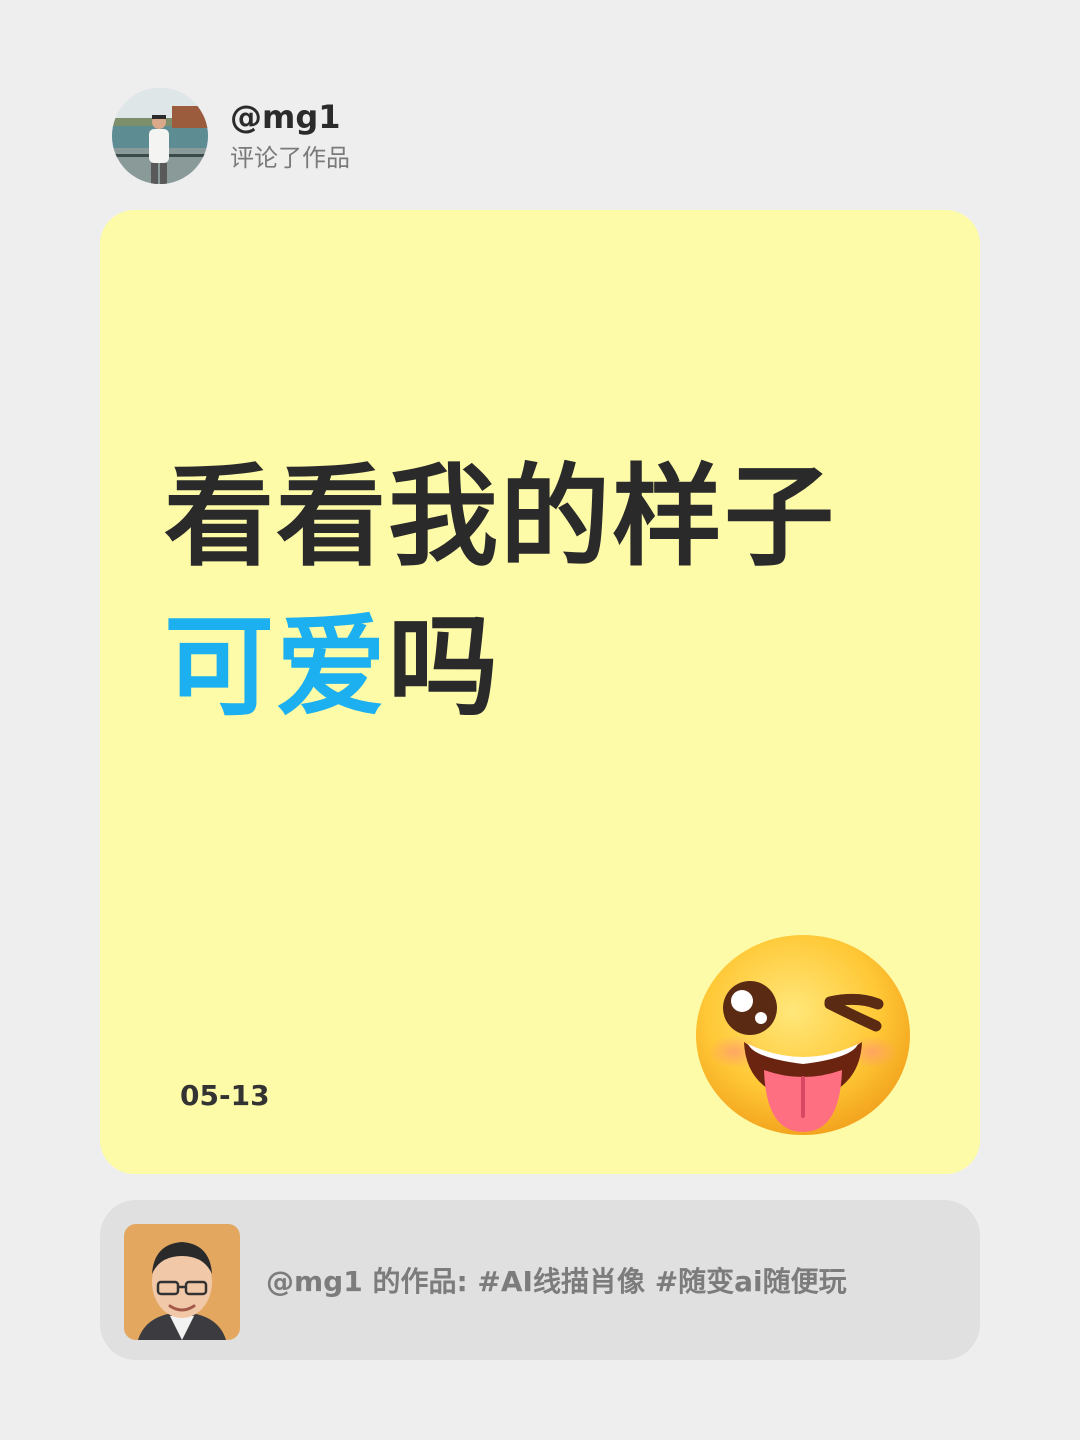 This screenshot has width=1080, height=1440. Describe the element at coordinates (276, 667) in the screenshot. I see `headline-accent: 可爱` at that location.